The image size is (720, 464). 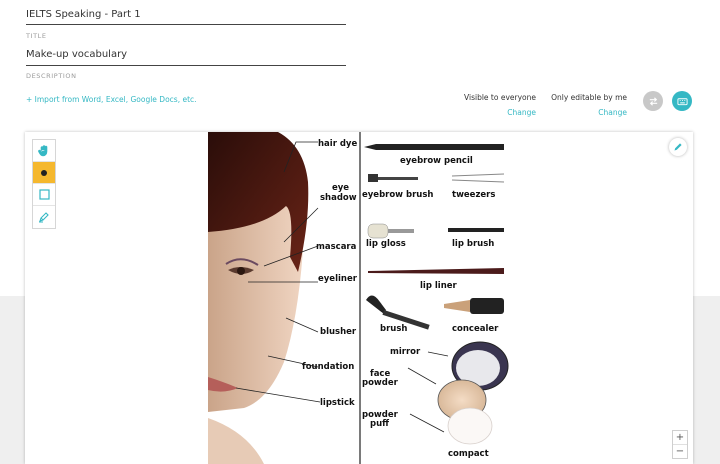 I want to click on board-name-underline, so click(x=186, y=24).